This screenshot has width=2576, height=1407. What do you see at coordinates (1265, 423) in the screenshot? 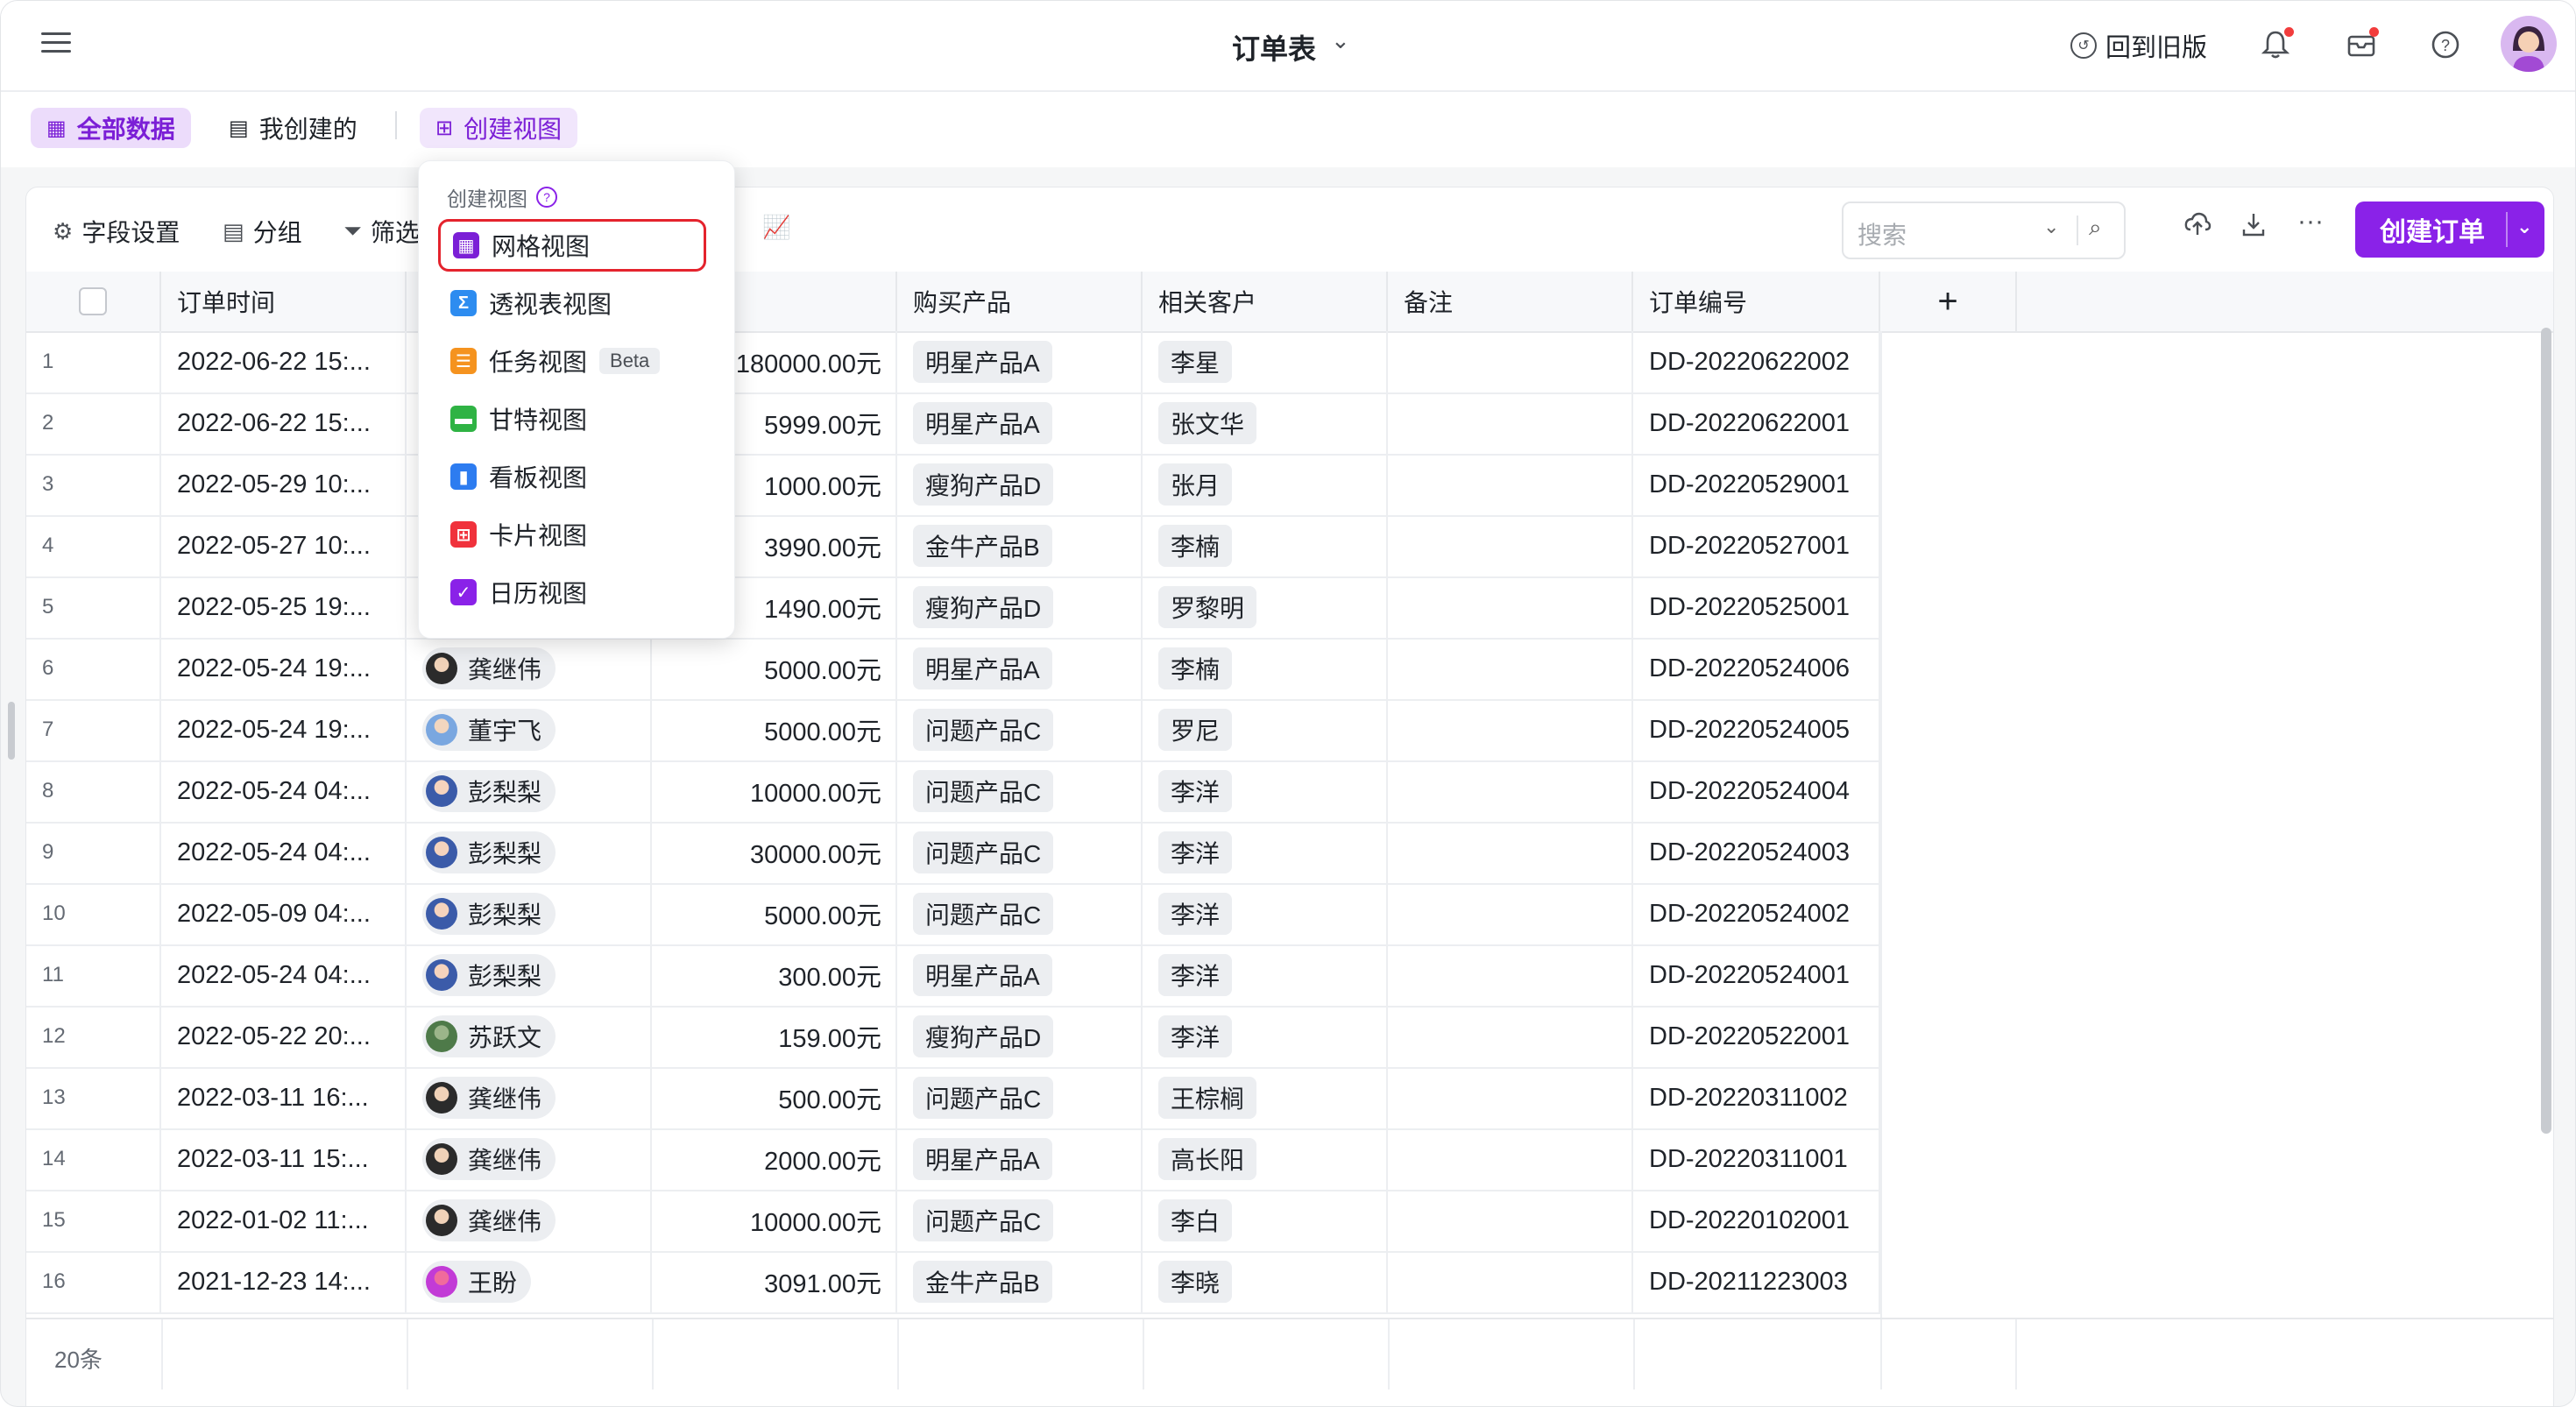
I see `cell-customer: 张文华` at bounding box center [1265, 423].